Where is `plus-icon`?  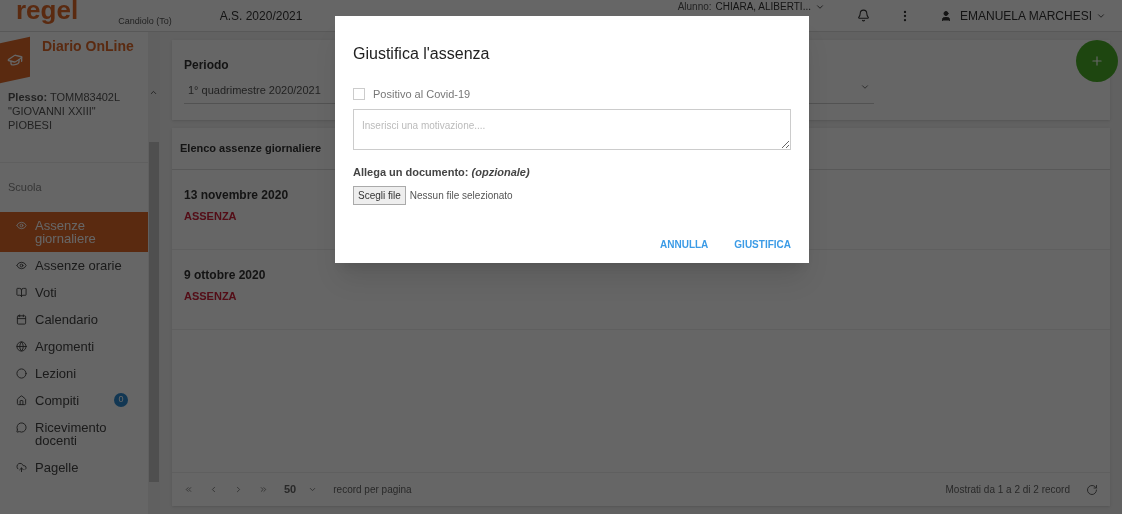
plus-icon is located at coordinates (1097, 61).